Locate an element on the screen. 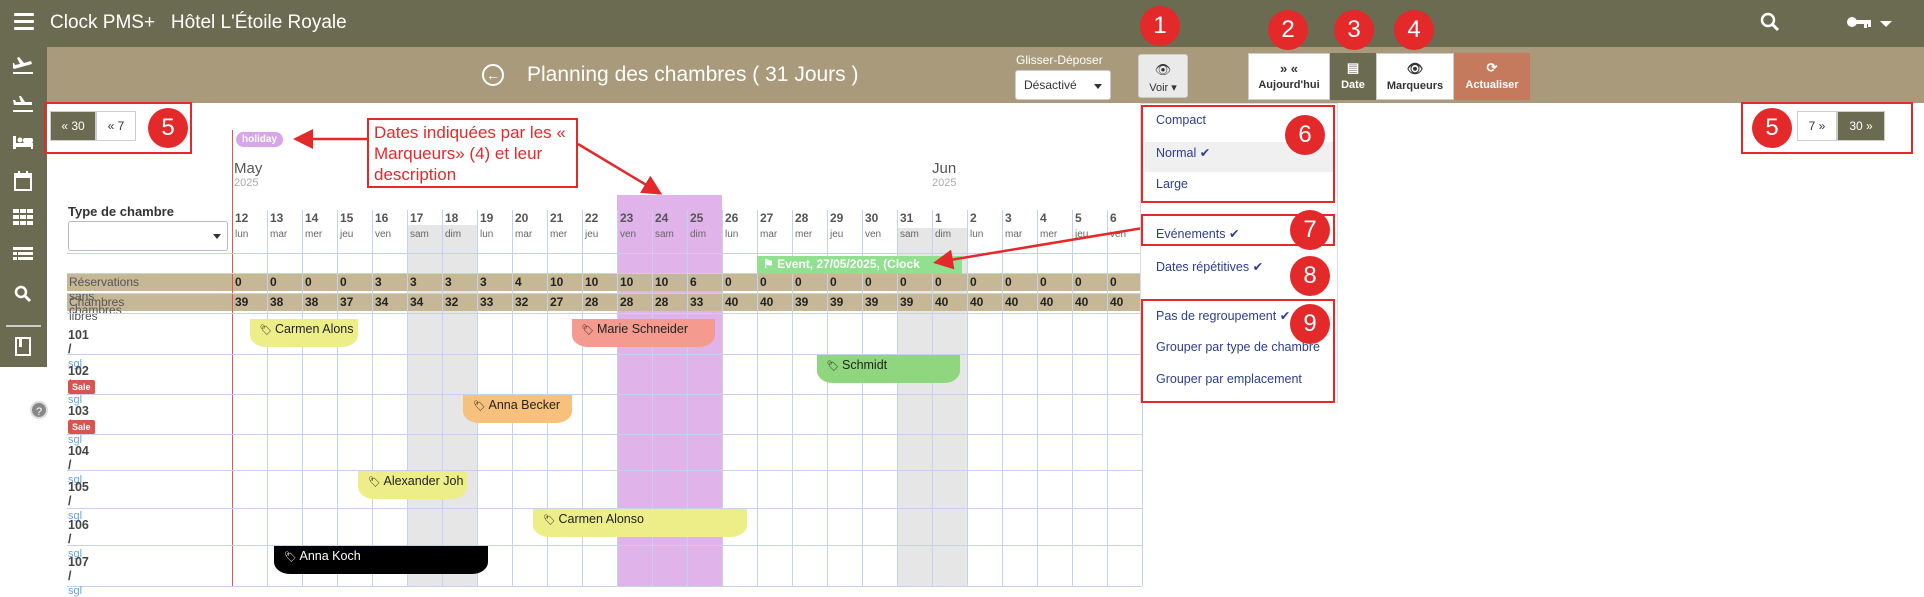 This screenshot has width=1924, height=597. reservation-block: 🏷 Alexander Joh is located at coordinates (412, 485).